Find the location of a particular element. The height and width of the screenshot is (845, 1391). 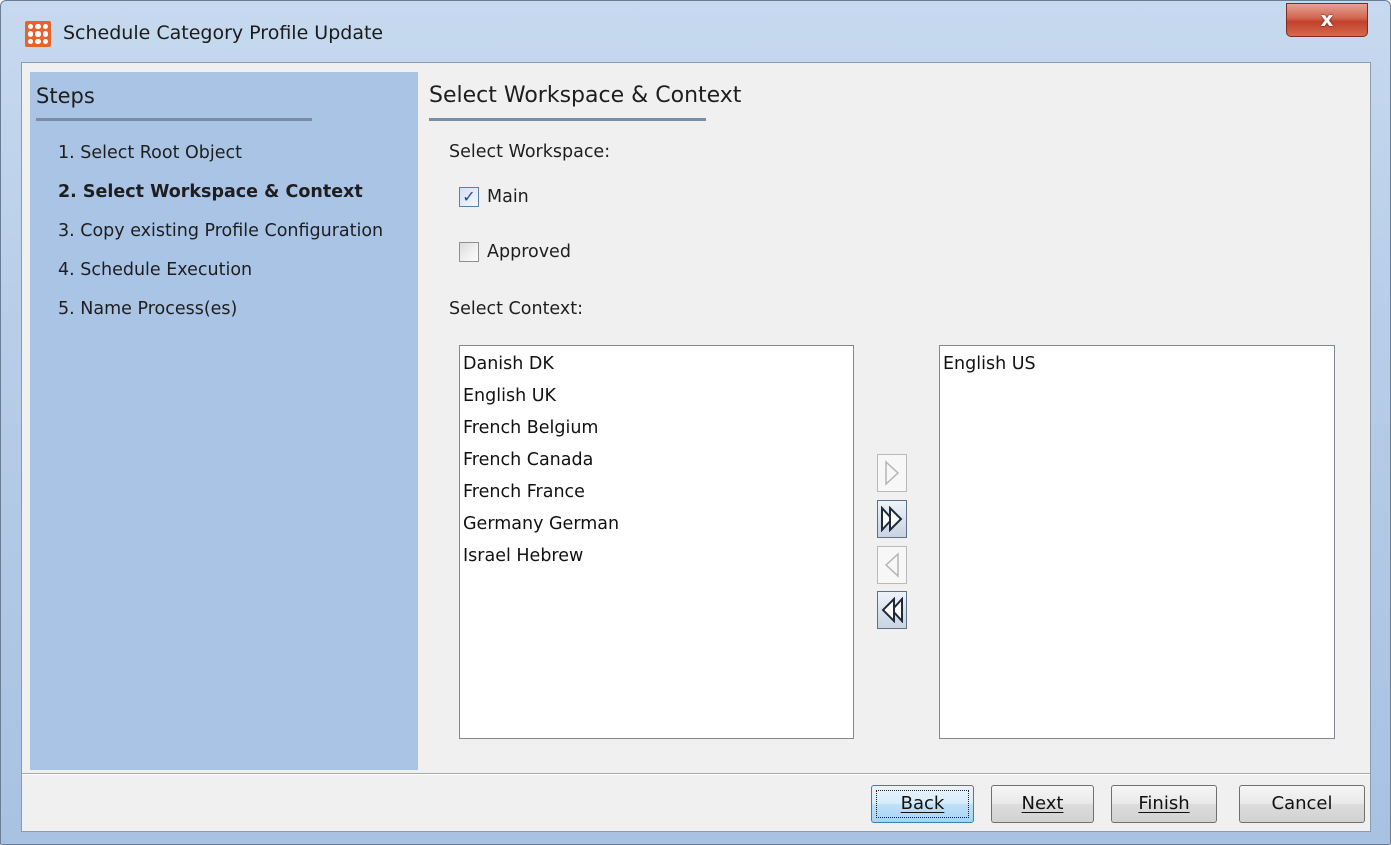

list-item: French Belgium is located at coordinates (658, 430).